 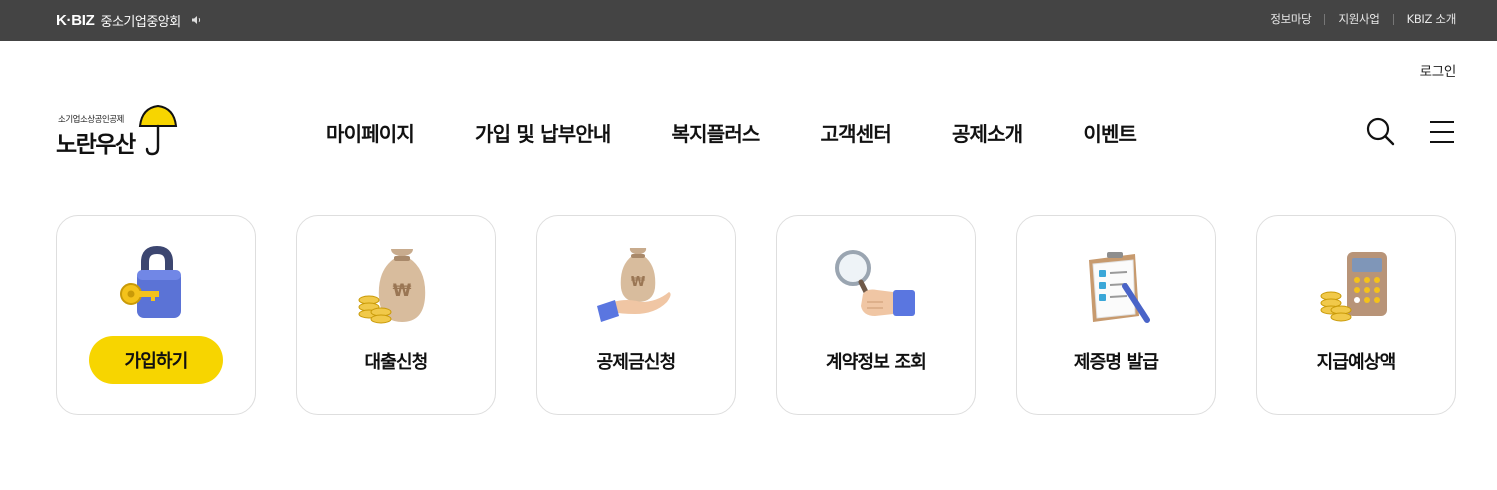 I want to click on card-label: 지급예상액, so click(x=1356, y=362).